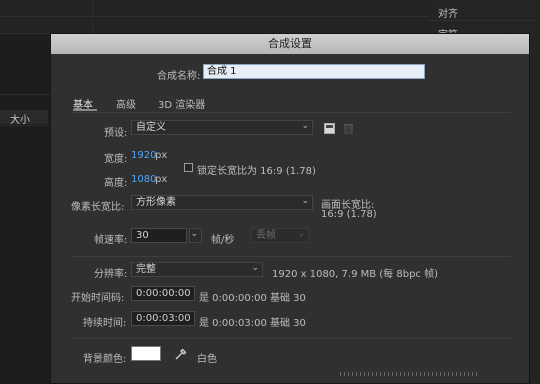  I want to click on pixel-aspect-label: 像素长宽比:, so click(98, 207).